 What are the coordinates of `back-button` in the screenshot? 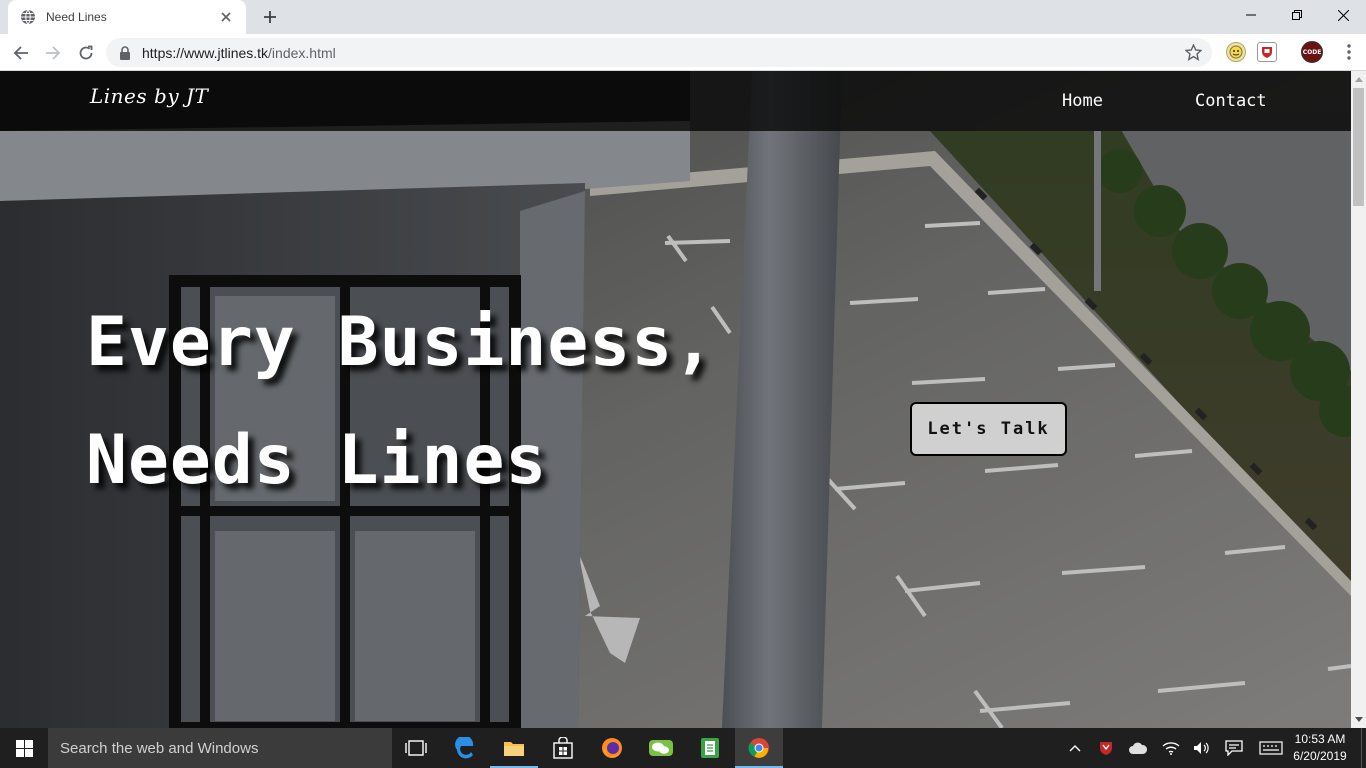 It's located at (21, 53).